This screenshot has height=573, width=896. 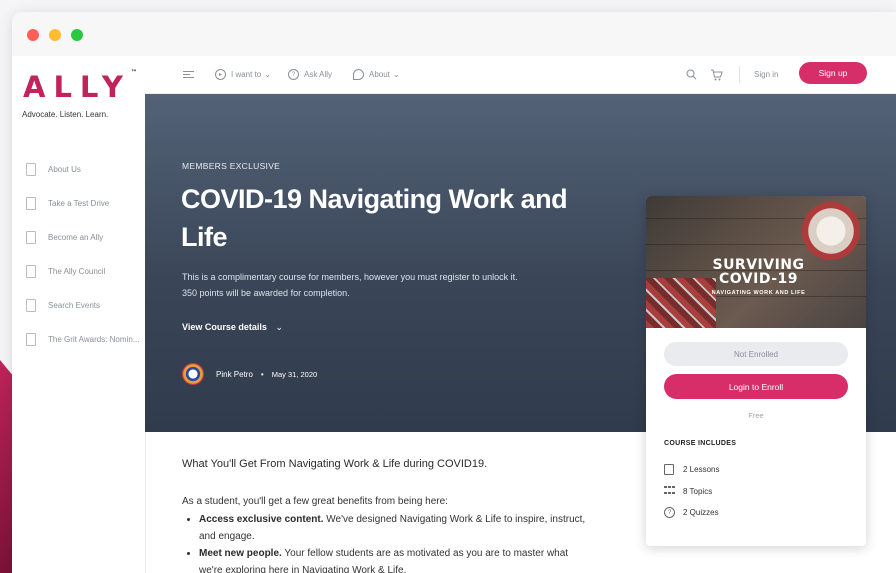 I want to click on login-to-enroll-button: Login to Enroll, so click(x=756, y=386).